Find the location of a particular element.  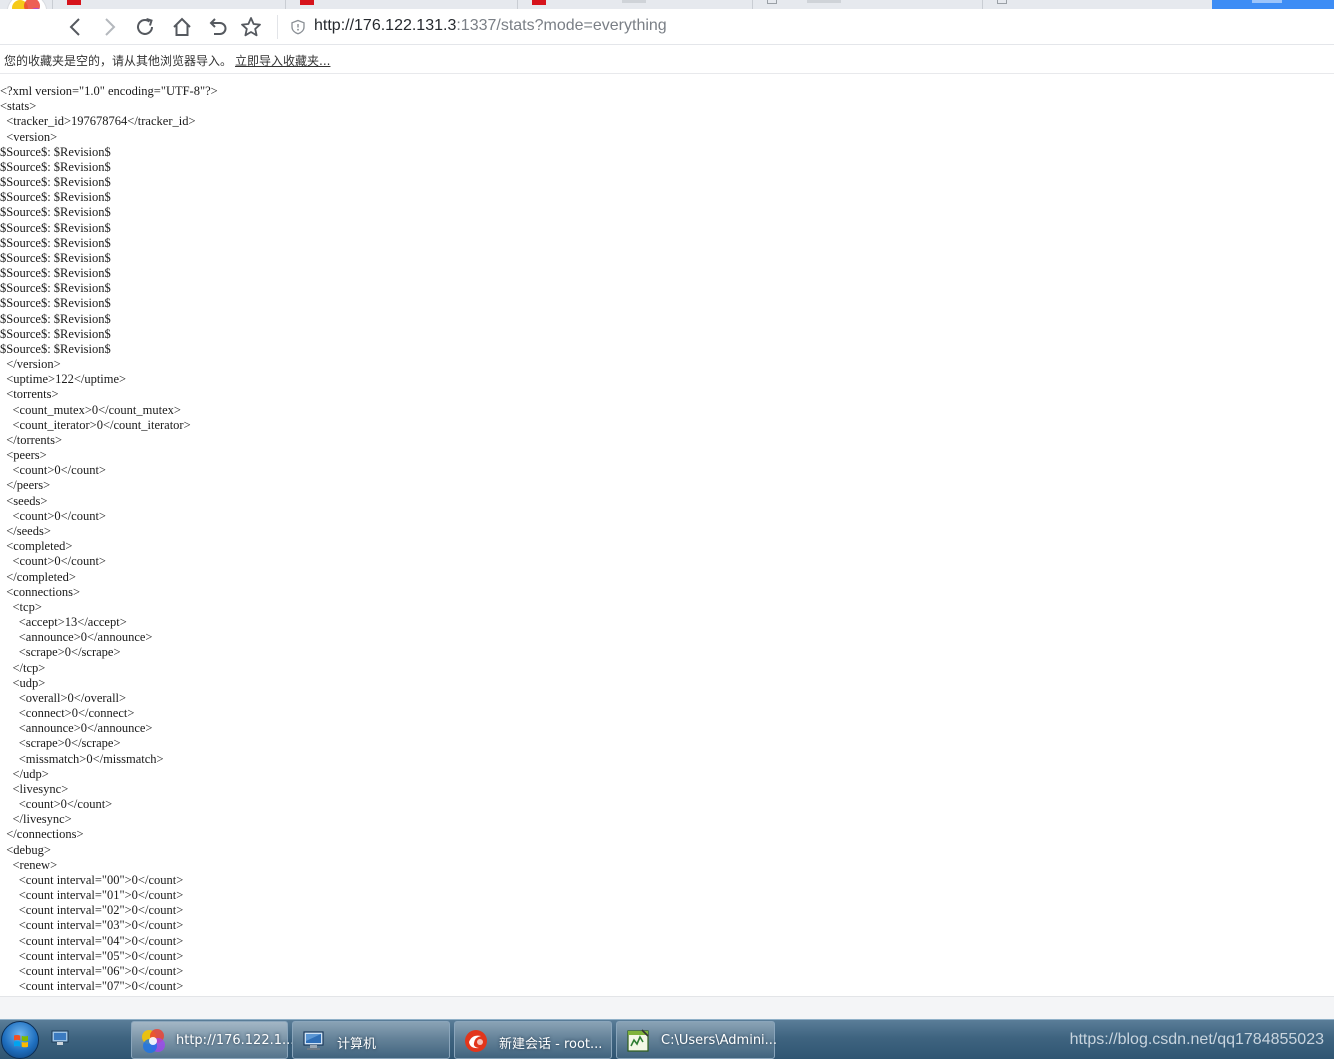

xml-line: </seeds> is located at coordinates (25, 530).